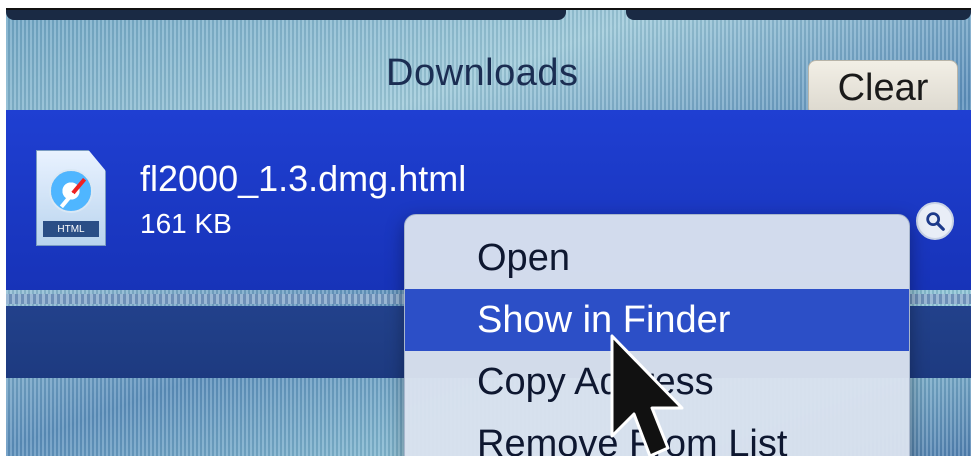  I want to click on compass-needle, so click(73, 193).